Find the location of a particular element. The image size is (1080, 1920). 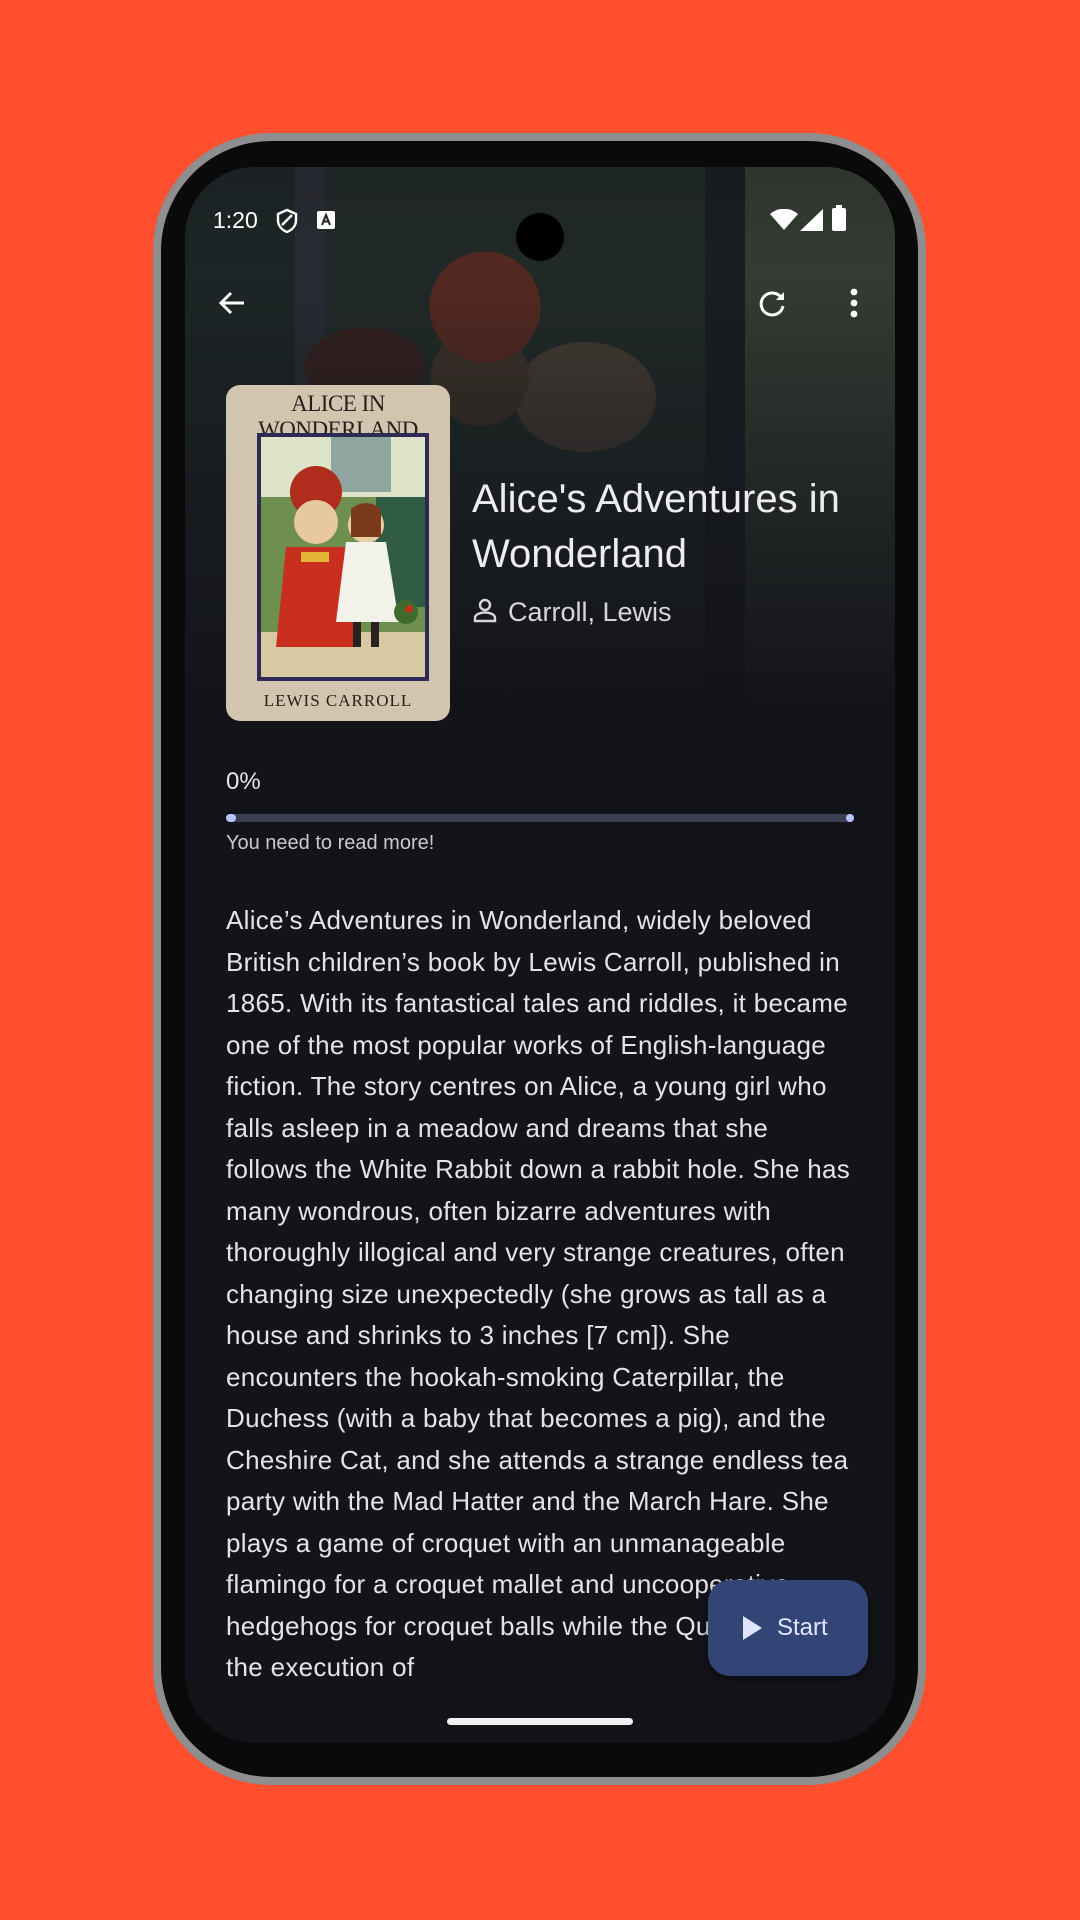

book-cover: ALICE IN WONDERLAND LEWIS CARROLL is located at coordinates (338, 553).